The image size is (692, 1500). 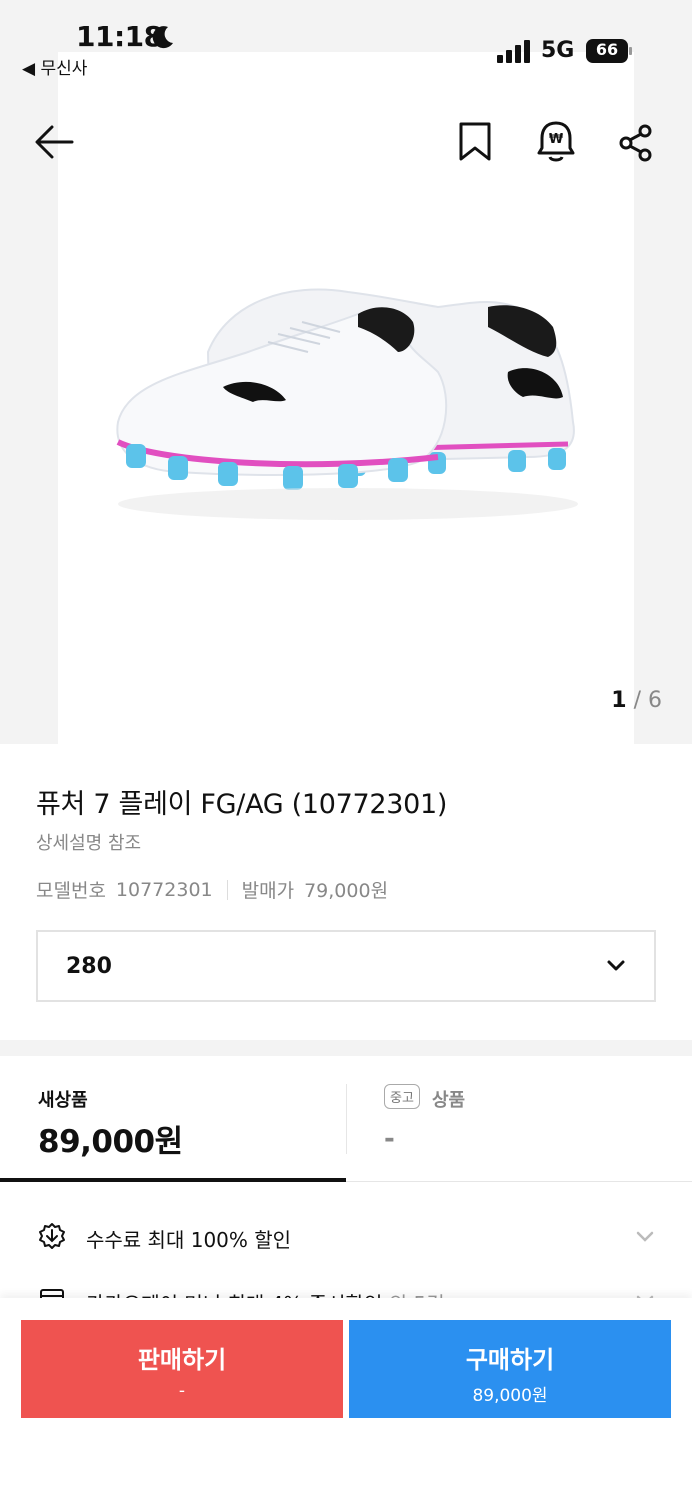 What do you see at coordinates (173, 1119) in the screenshot?
I see `tab-new-product: 새상품 89,000원` at bounding box center [173, 1119].